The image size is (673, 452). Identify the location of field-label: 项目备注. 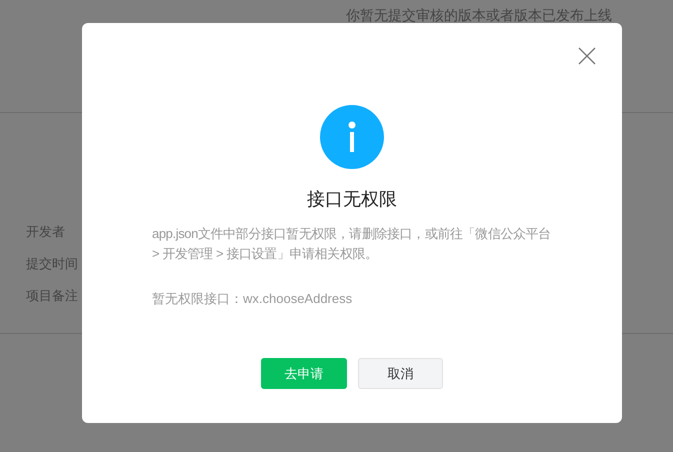
(52, 296).